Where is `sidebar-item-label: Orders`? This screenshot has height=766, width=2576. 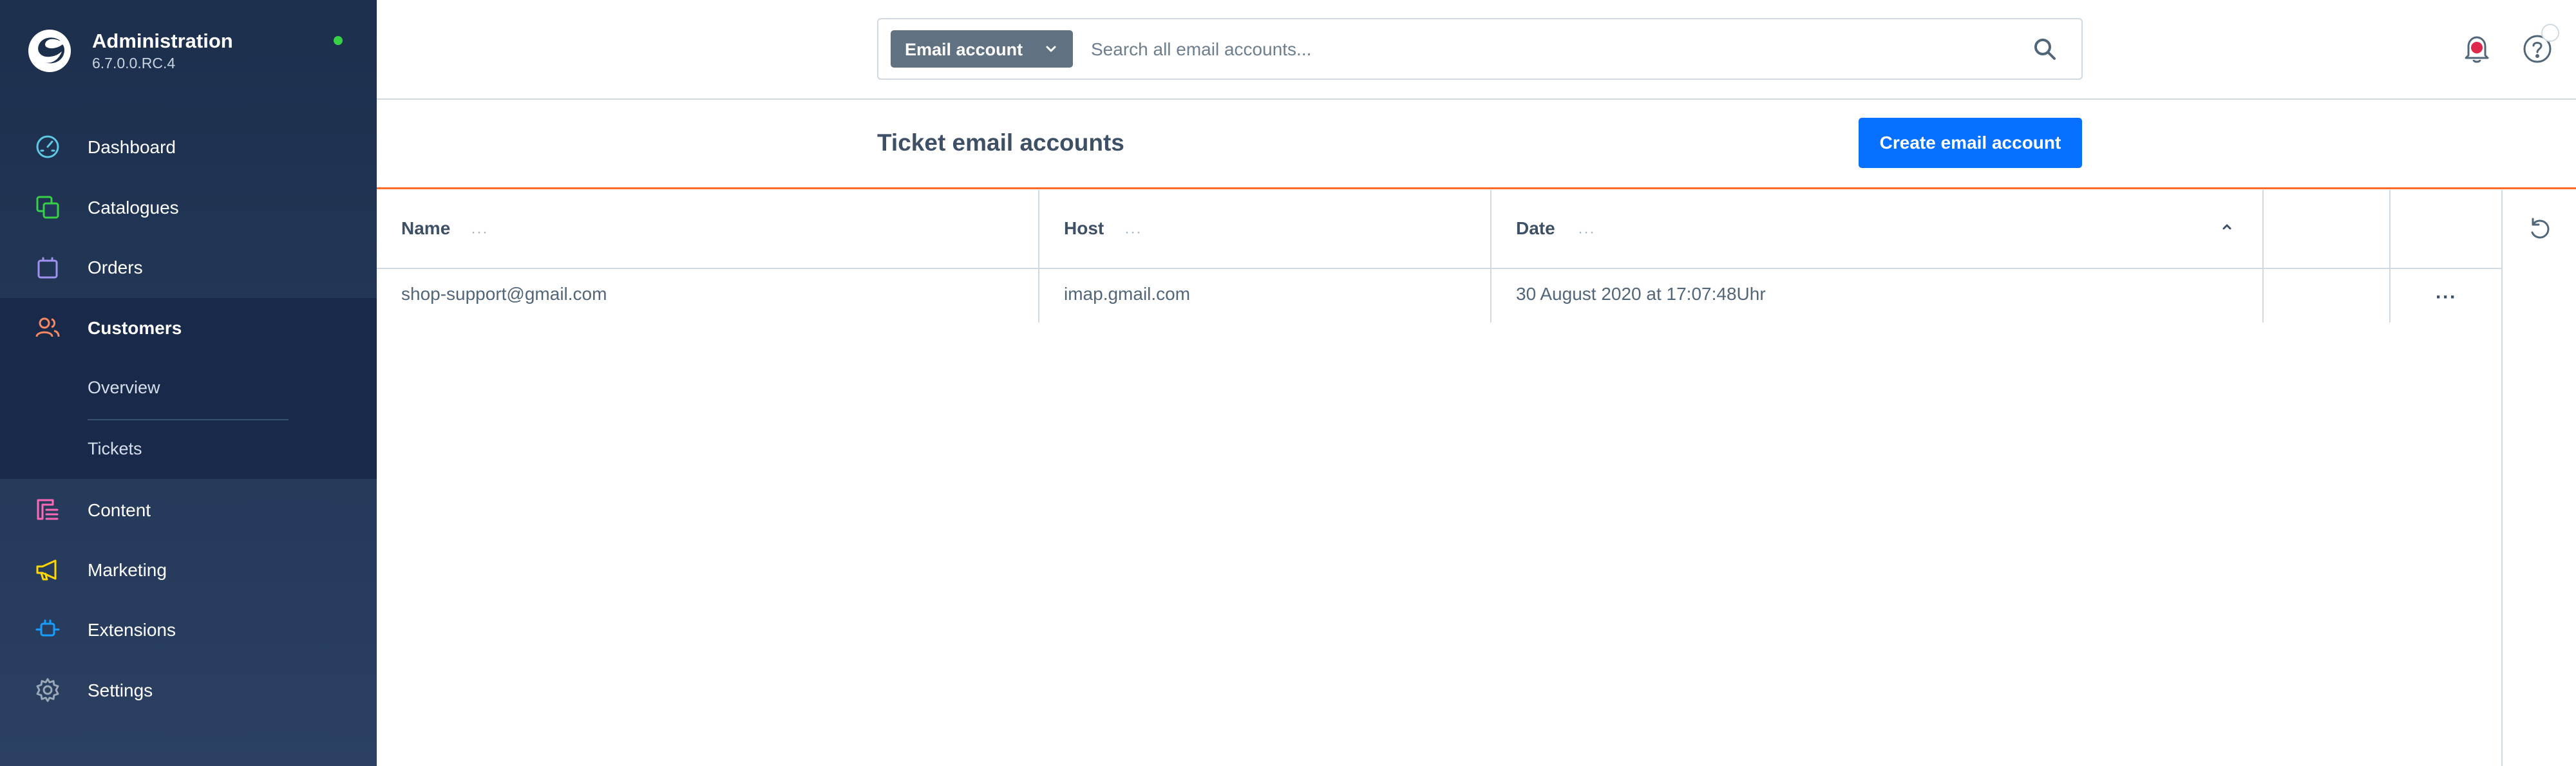
sidebar-item-label: Orders is located at coordinates (116, 267).